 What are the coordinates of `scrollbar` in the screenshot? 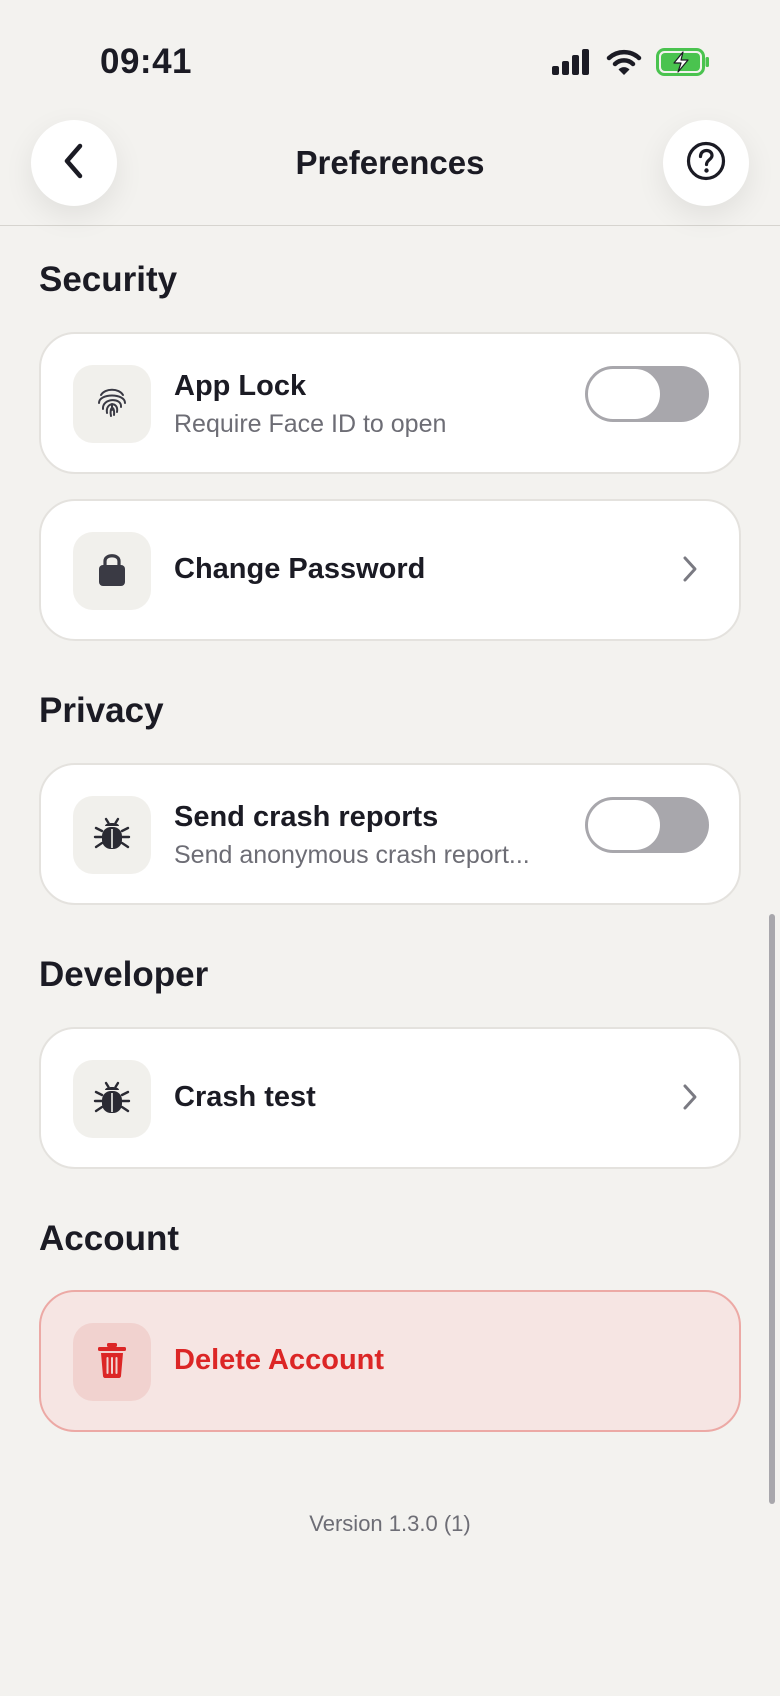 It's located at (772, 1209).